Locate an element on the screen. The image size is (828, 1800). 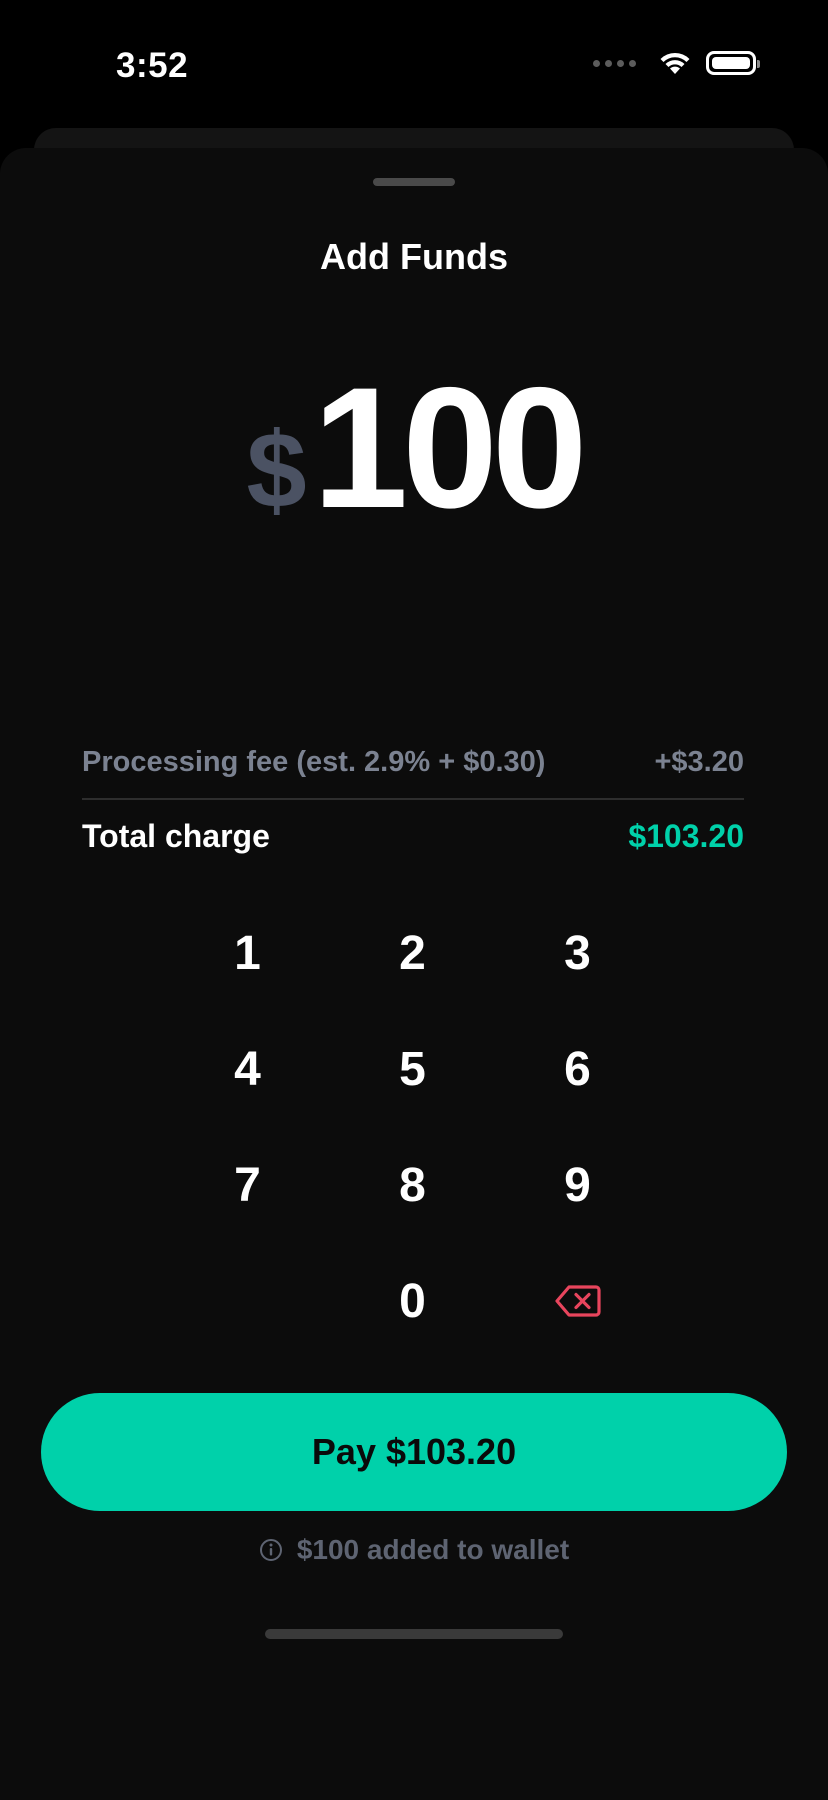
divider is located at coordinates (413, 799).